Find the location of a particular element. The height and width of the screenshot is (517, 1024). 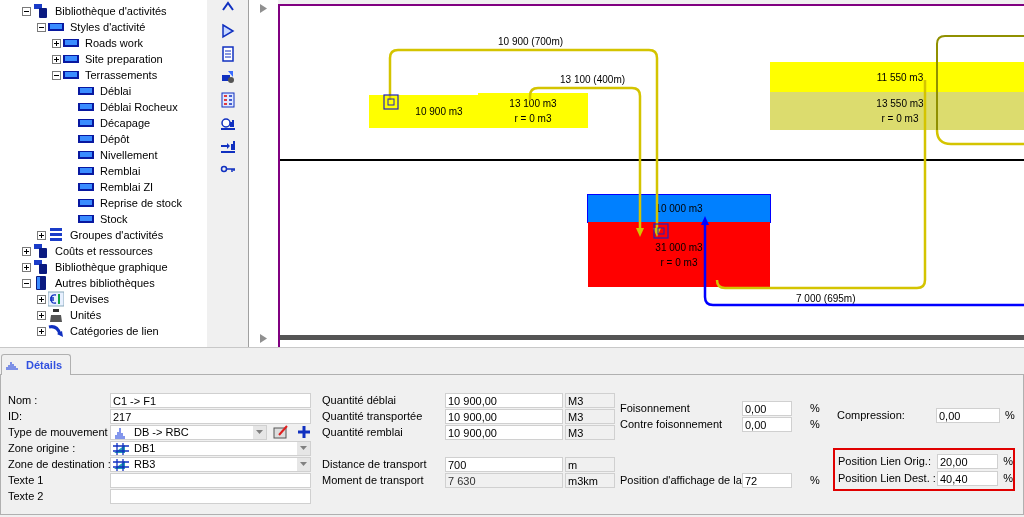

scroll-right-icon is located at coordinates (263, 338).